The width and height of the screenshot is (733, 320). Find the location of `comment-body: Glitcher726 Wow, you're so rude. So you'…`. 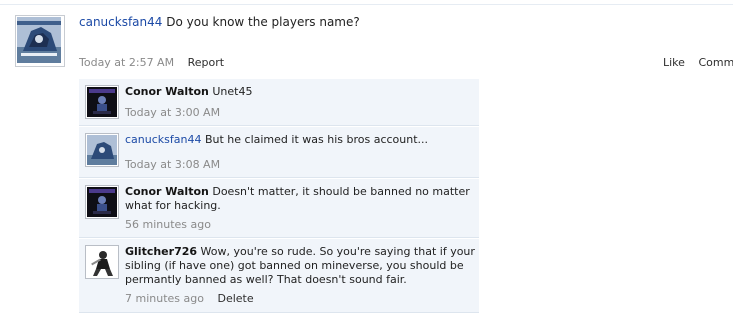

comment-body: Glitcher726 Wow, you're so rude. So you'… is located at coordinates (300, 275).